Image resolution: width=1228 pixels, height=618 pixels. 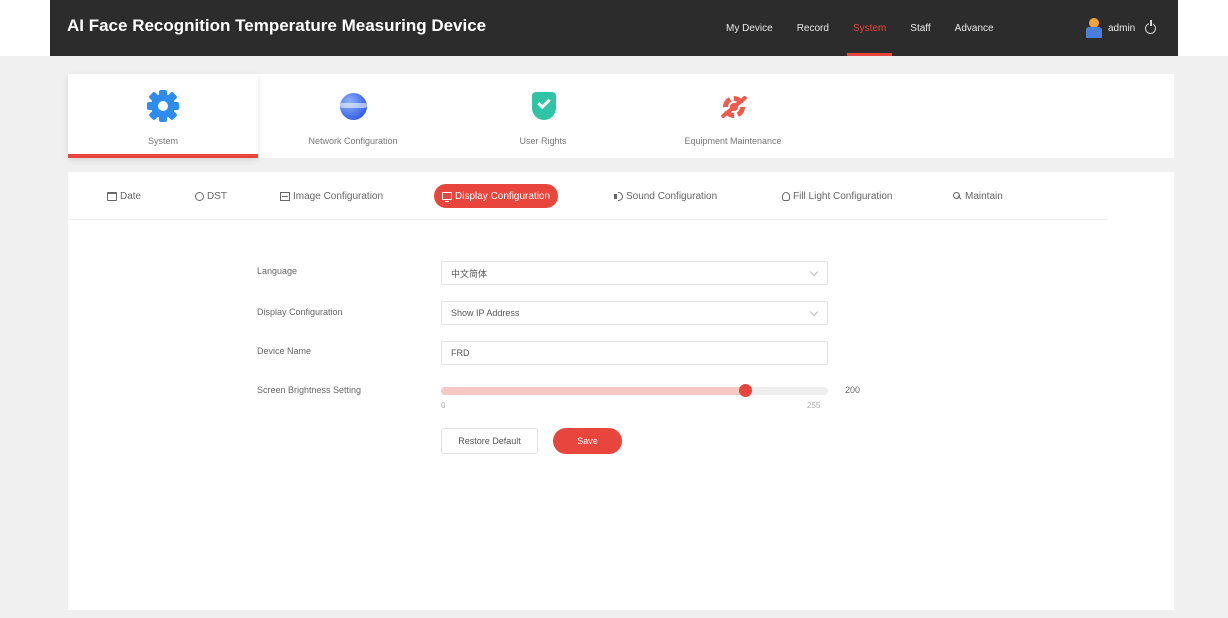 I want to click on tab-label: DST, so click(x=217, y=196).